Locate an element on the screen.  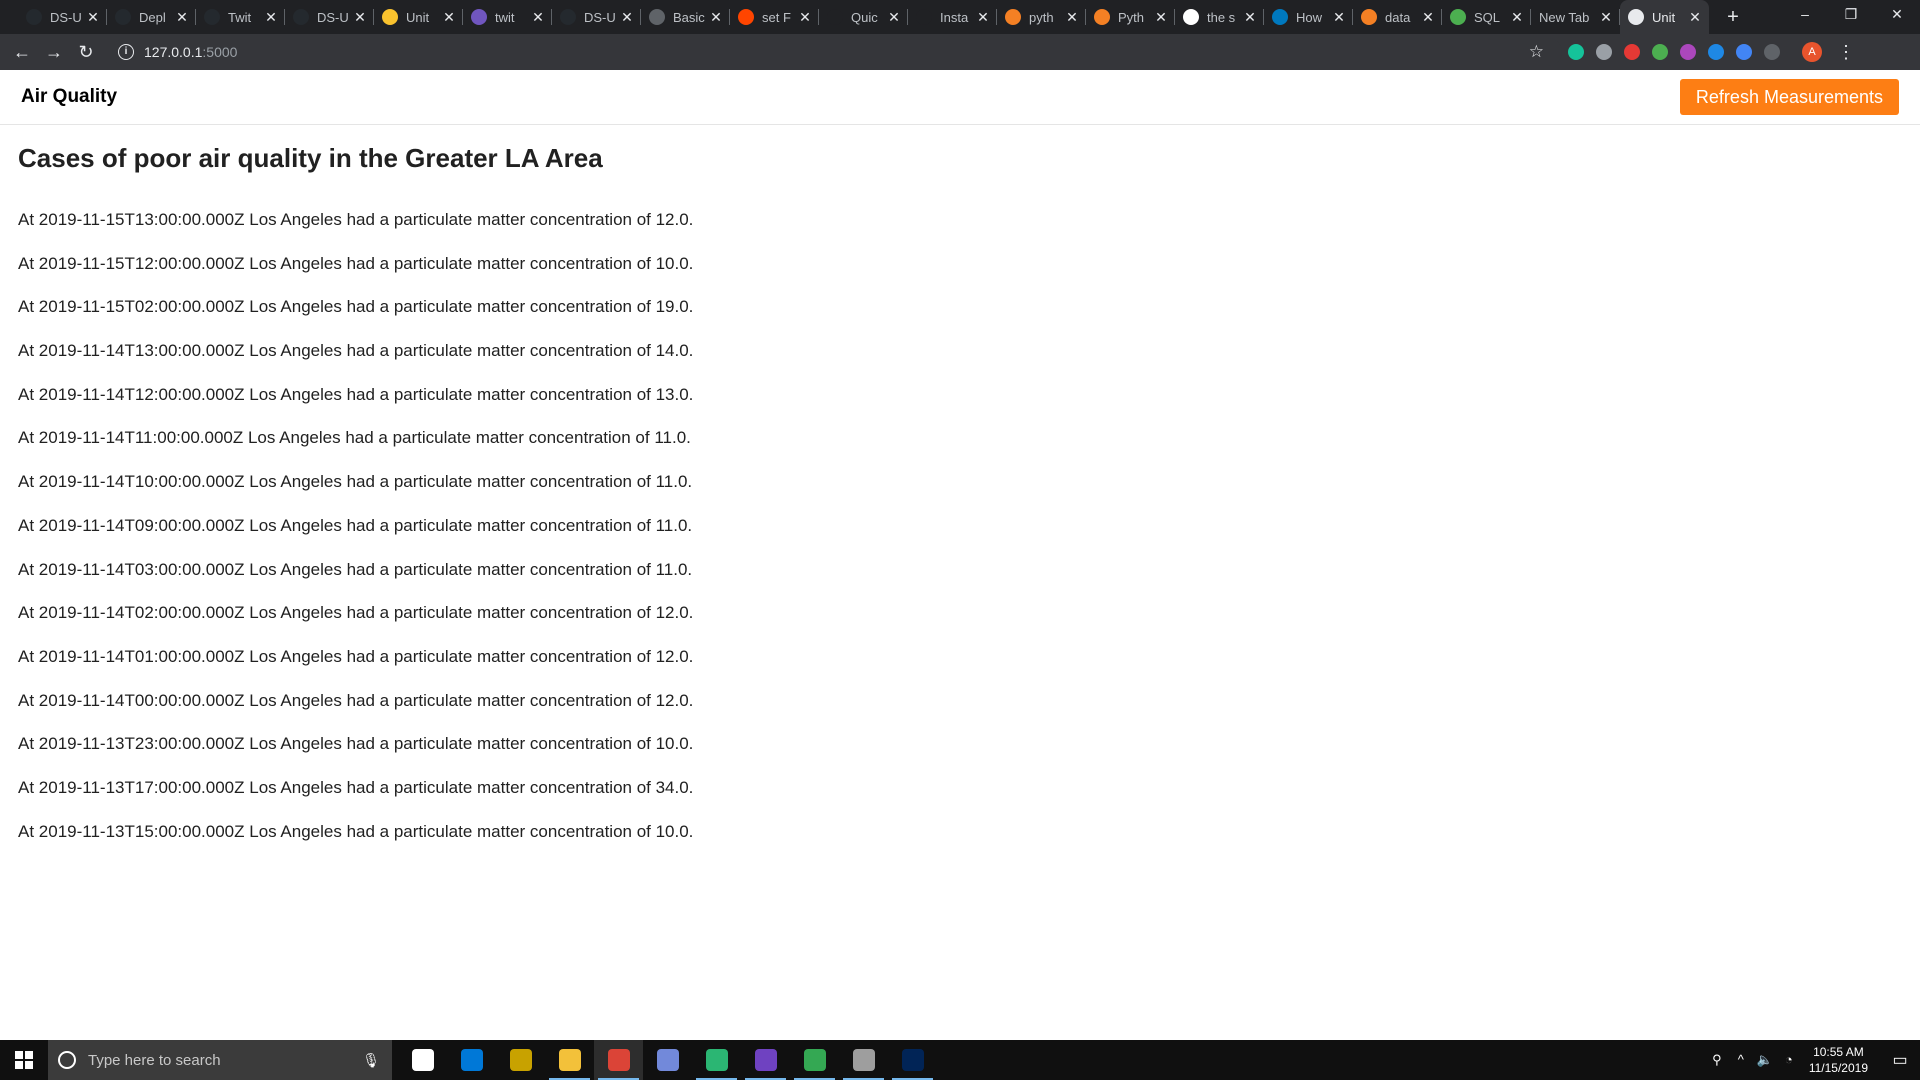
browser-tab: the s ✕ is located at coordinates (1219, 17).